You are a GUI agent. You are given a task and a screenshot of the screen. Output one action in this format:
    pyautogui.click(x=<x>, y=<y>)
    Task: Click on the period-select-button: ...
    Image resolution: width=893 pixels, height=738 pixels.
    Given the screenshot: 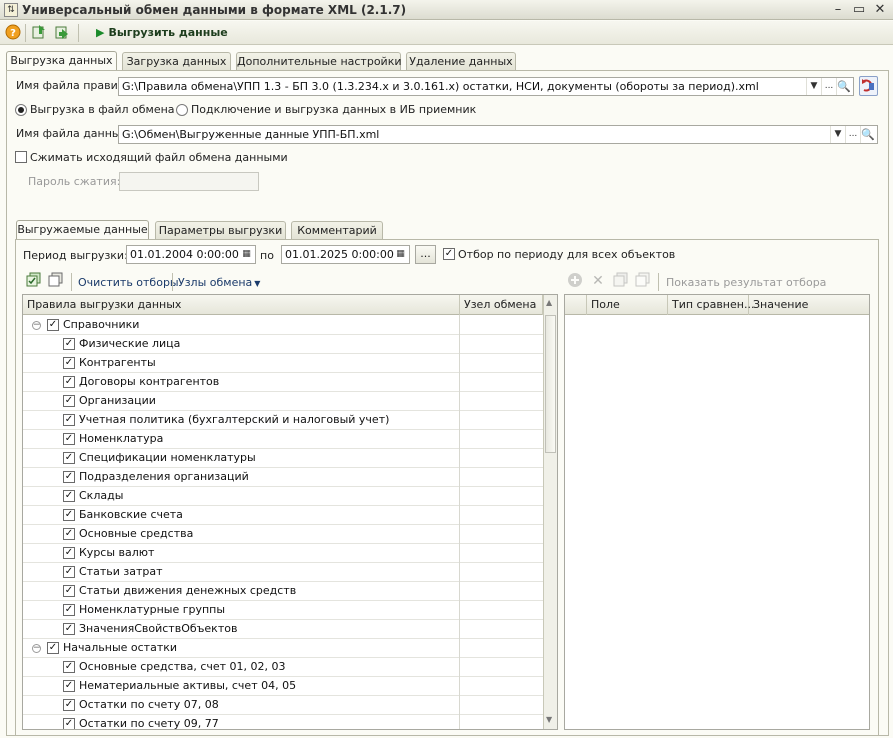 What is the action you would take?
    pyautogui.click(x=425, y=254)
    